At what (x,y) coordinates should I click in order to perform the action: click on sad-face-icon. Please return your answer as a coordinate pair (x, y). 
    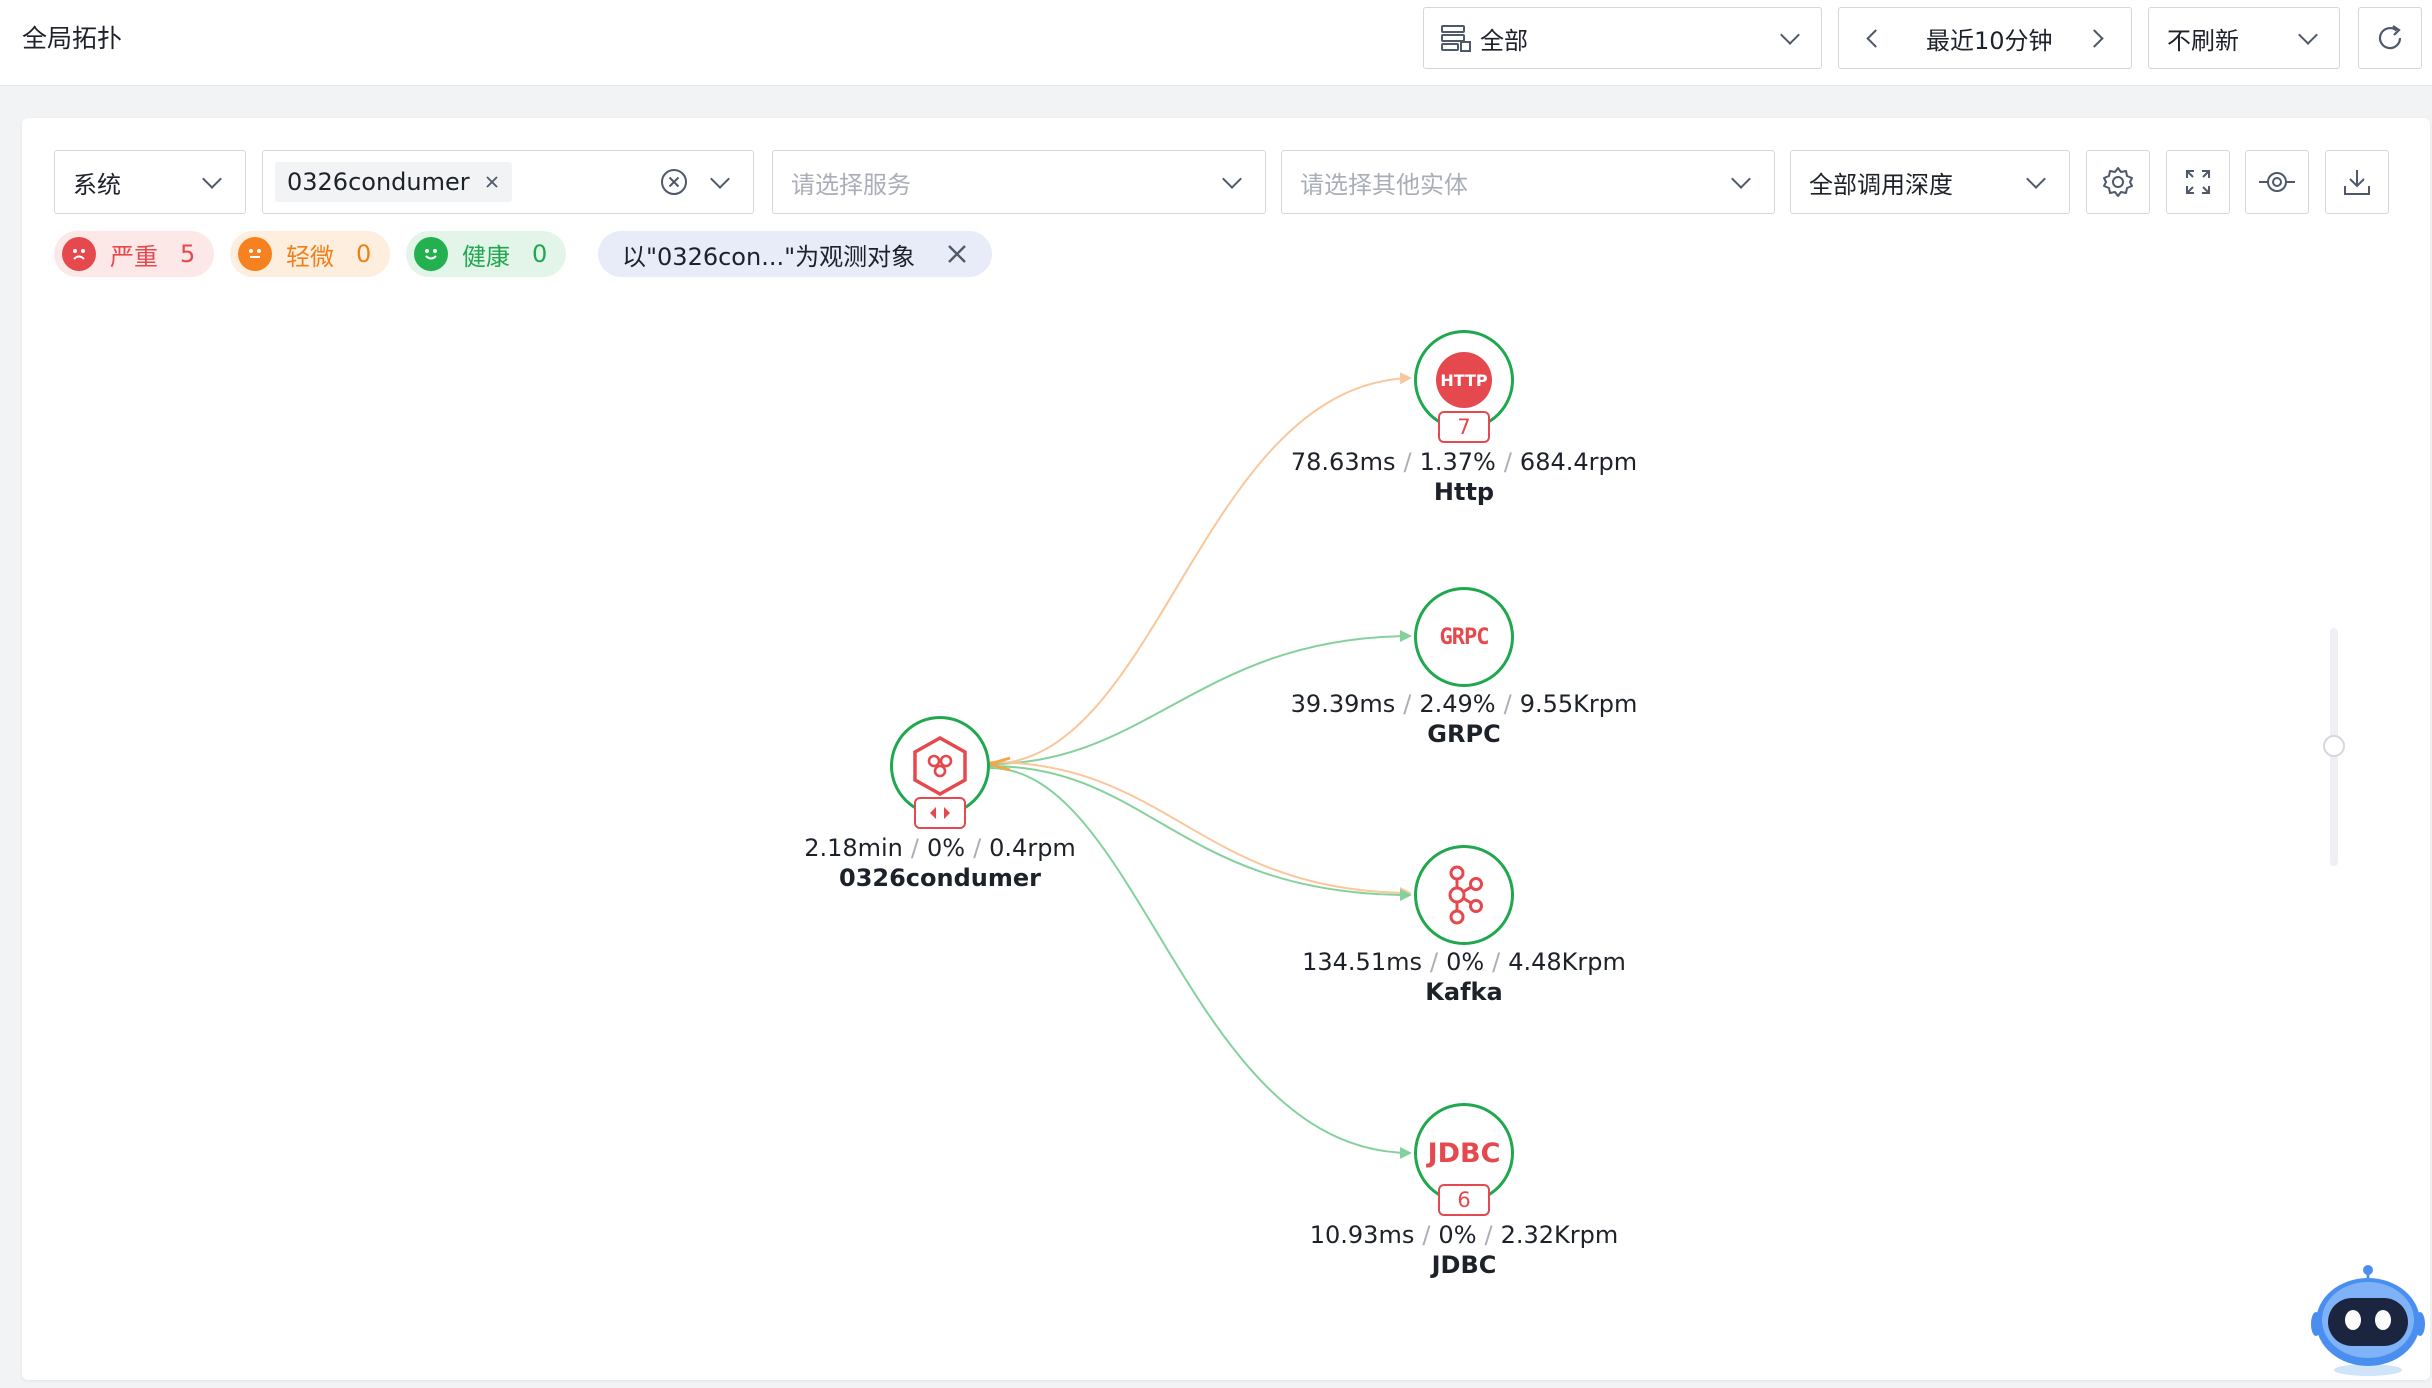
    Looking at the image, I should click on (79, 254).